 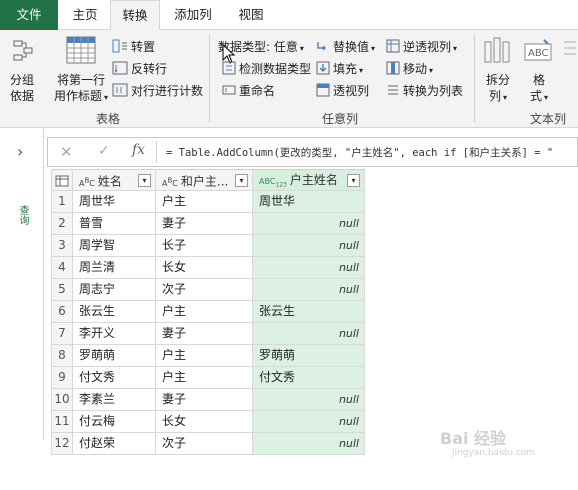 I want to click on fill-button: 填充 ▾, so click(x=339, y=69).